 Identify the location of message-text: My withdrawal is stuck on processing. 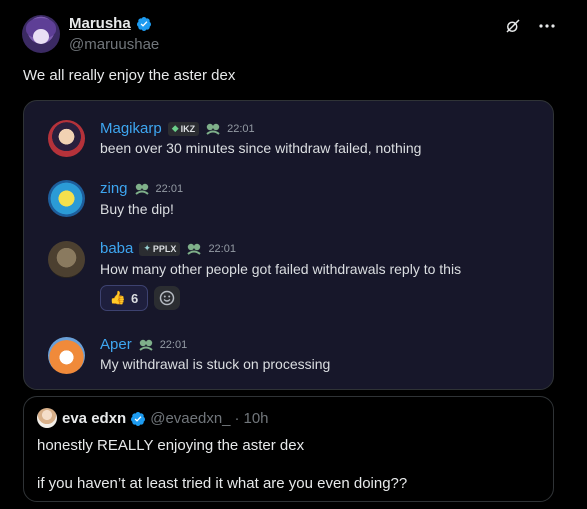
(215, 364).